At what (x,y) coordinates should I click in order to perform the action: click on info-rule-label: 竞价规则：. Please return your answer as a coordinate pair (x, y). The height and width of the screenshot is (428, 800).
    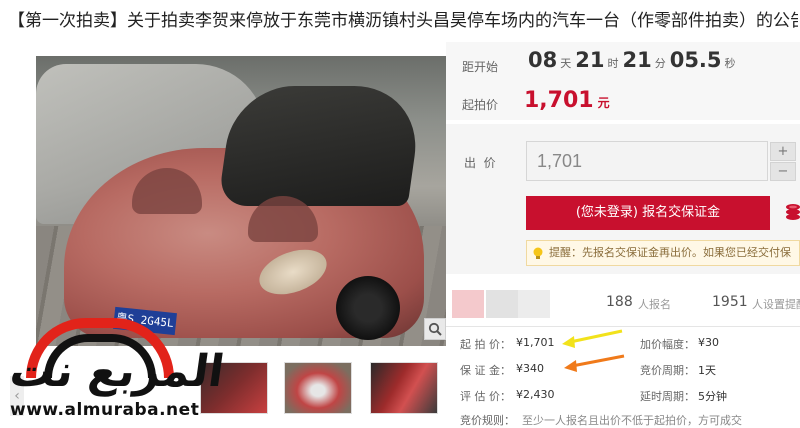
    Looking at the image, I should click on (487, 420).